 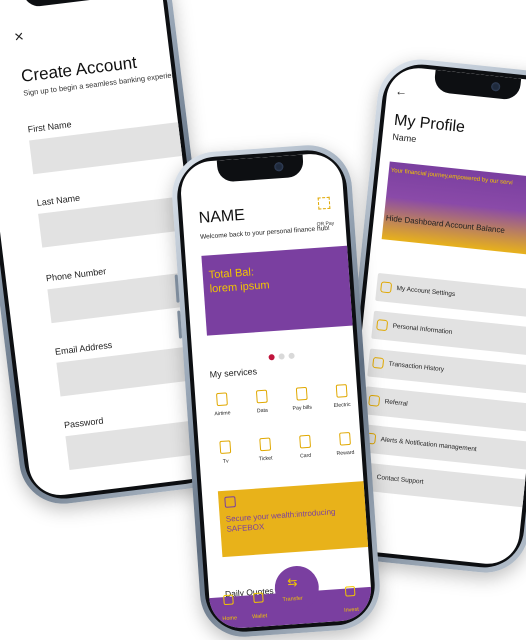 I want to click on menu-item-contact-support: Contact Support, so click(x=440, y=485).